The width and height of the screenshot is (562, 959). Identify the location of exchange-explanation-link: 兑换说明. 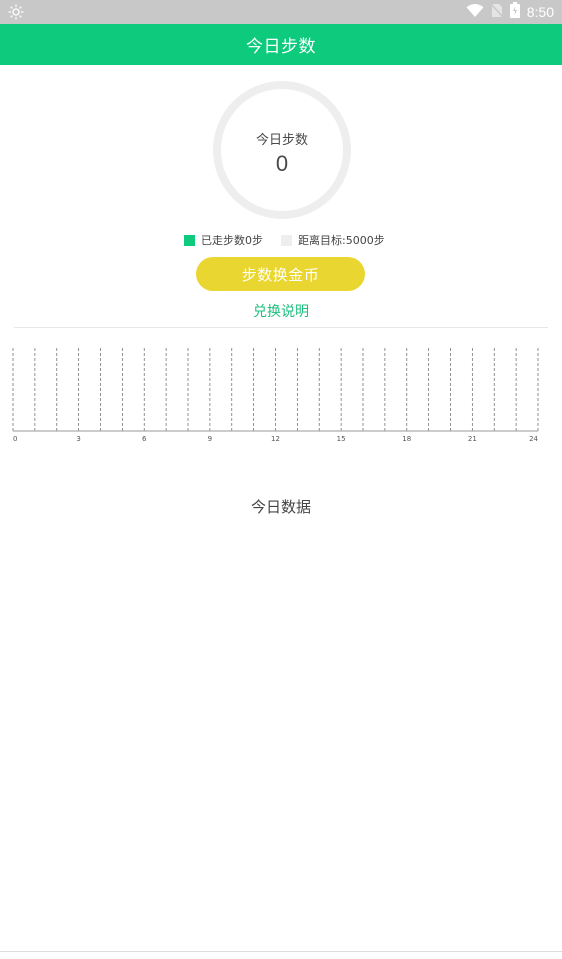
(281, 311).